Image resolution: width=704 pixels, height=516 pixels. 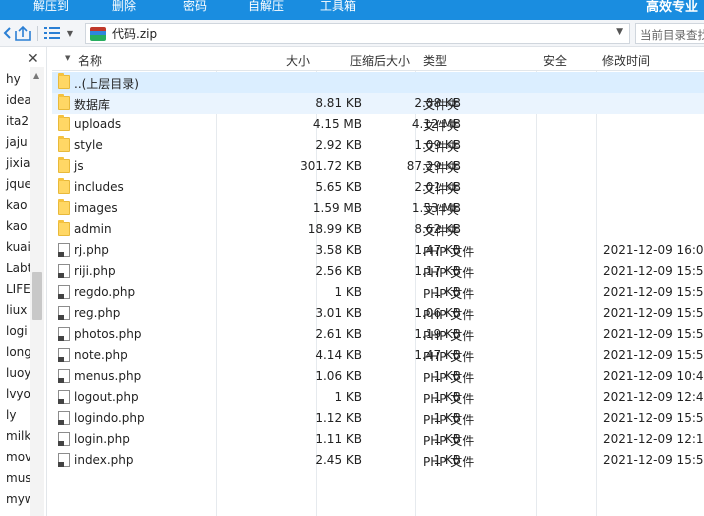 What do you see at coordinates (626, 60) in the screenshot?
I see `column-modified: 修改时间` at bounding box center [626, 60].